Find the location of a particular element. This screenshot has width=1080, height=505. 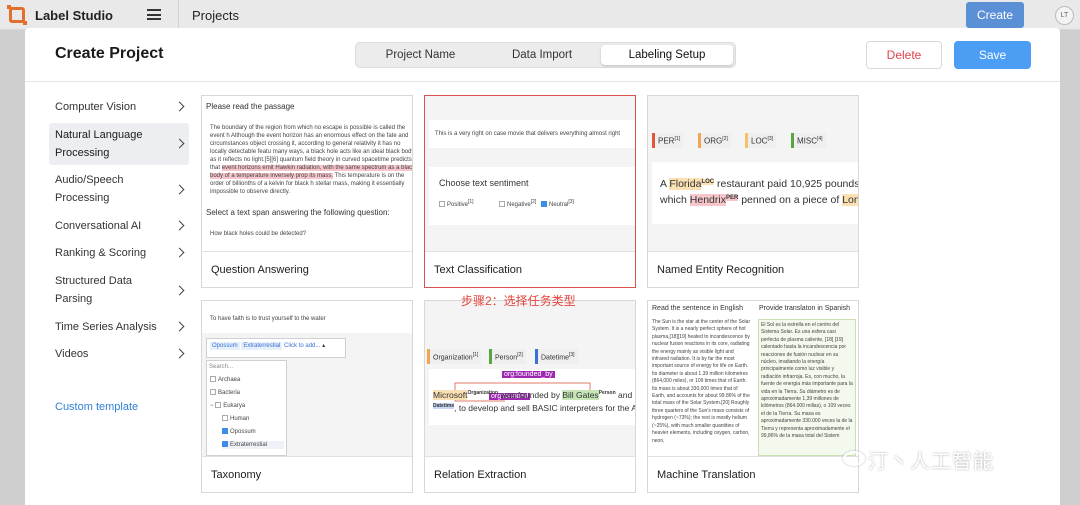

sidebar-item-time-series: Time Series Analysis is located at coordinates (119, 327).